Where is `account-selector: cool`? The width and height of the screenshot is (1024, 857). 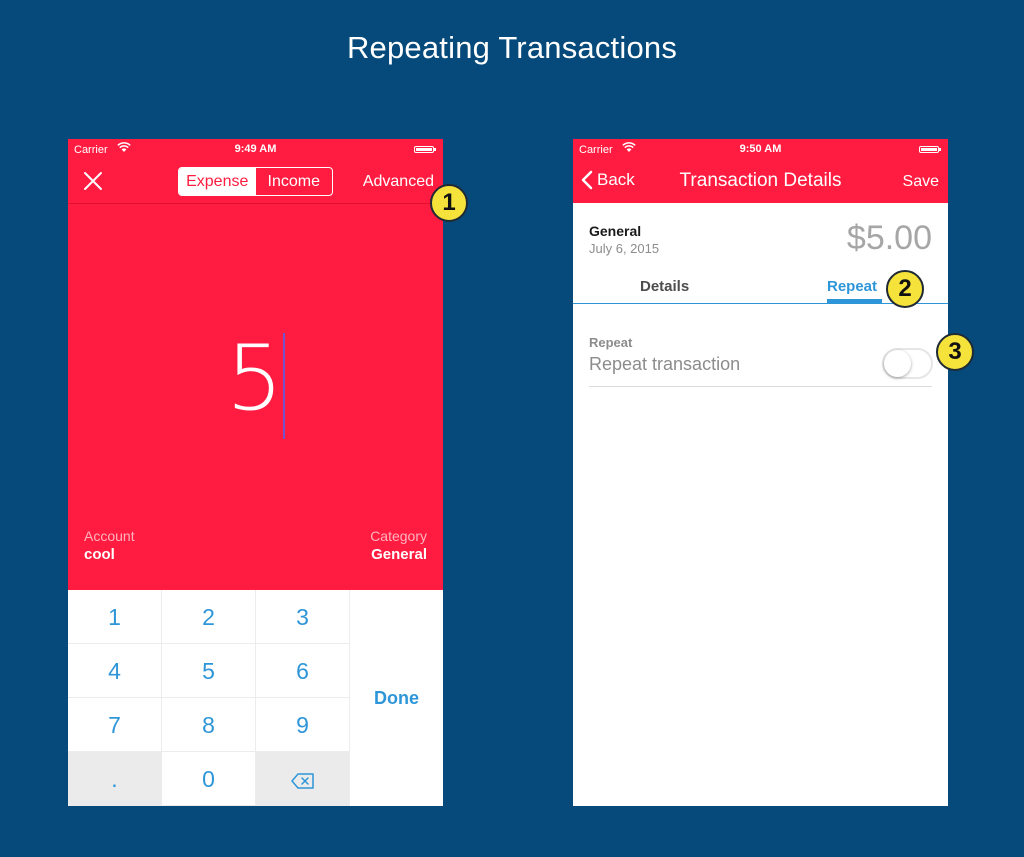
account-selector: cool is located at coordinates (99, 554).